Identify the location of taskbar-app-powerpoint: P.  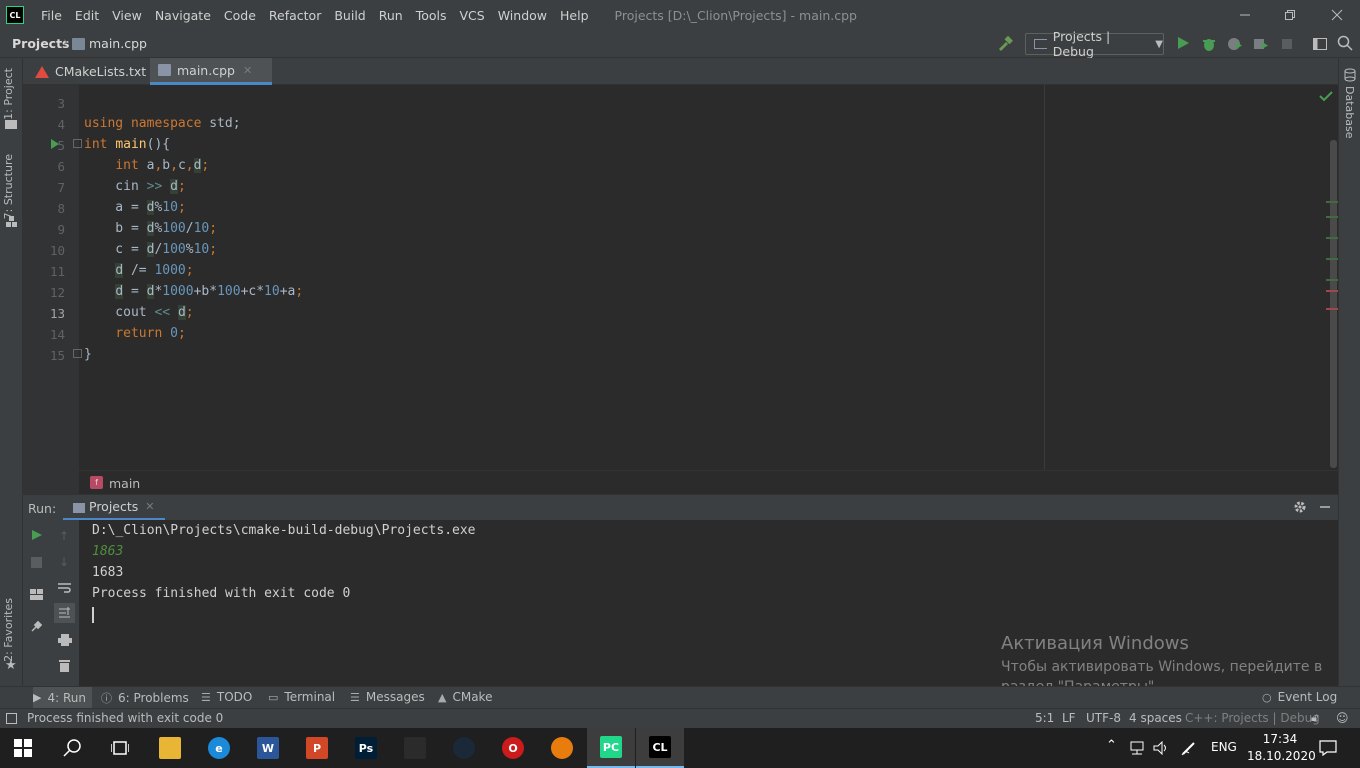
(317, 748).